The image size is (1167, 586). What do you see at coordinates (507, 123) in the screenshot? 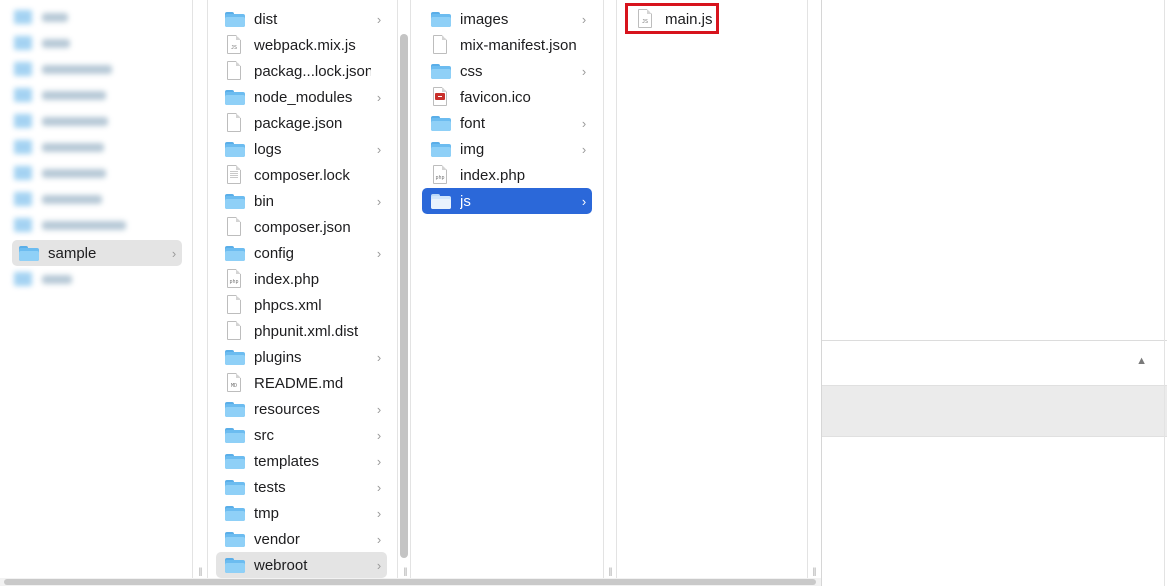
I see `folder-item-font: font ›` at bounding box center [507, 123].